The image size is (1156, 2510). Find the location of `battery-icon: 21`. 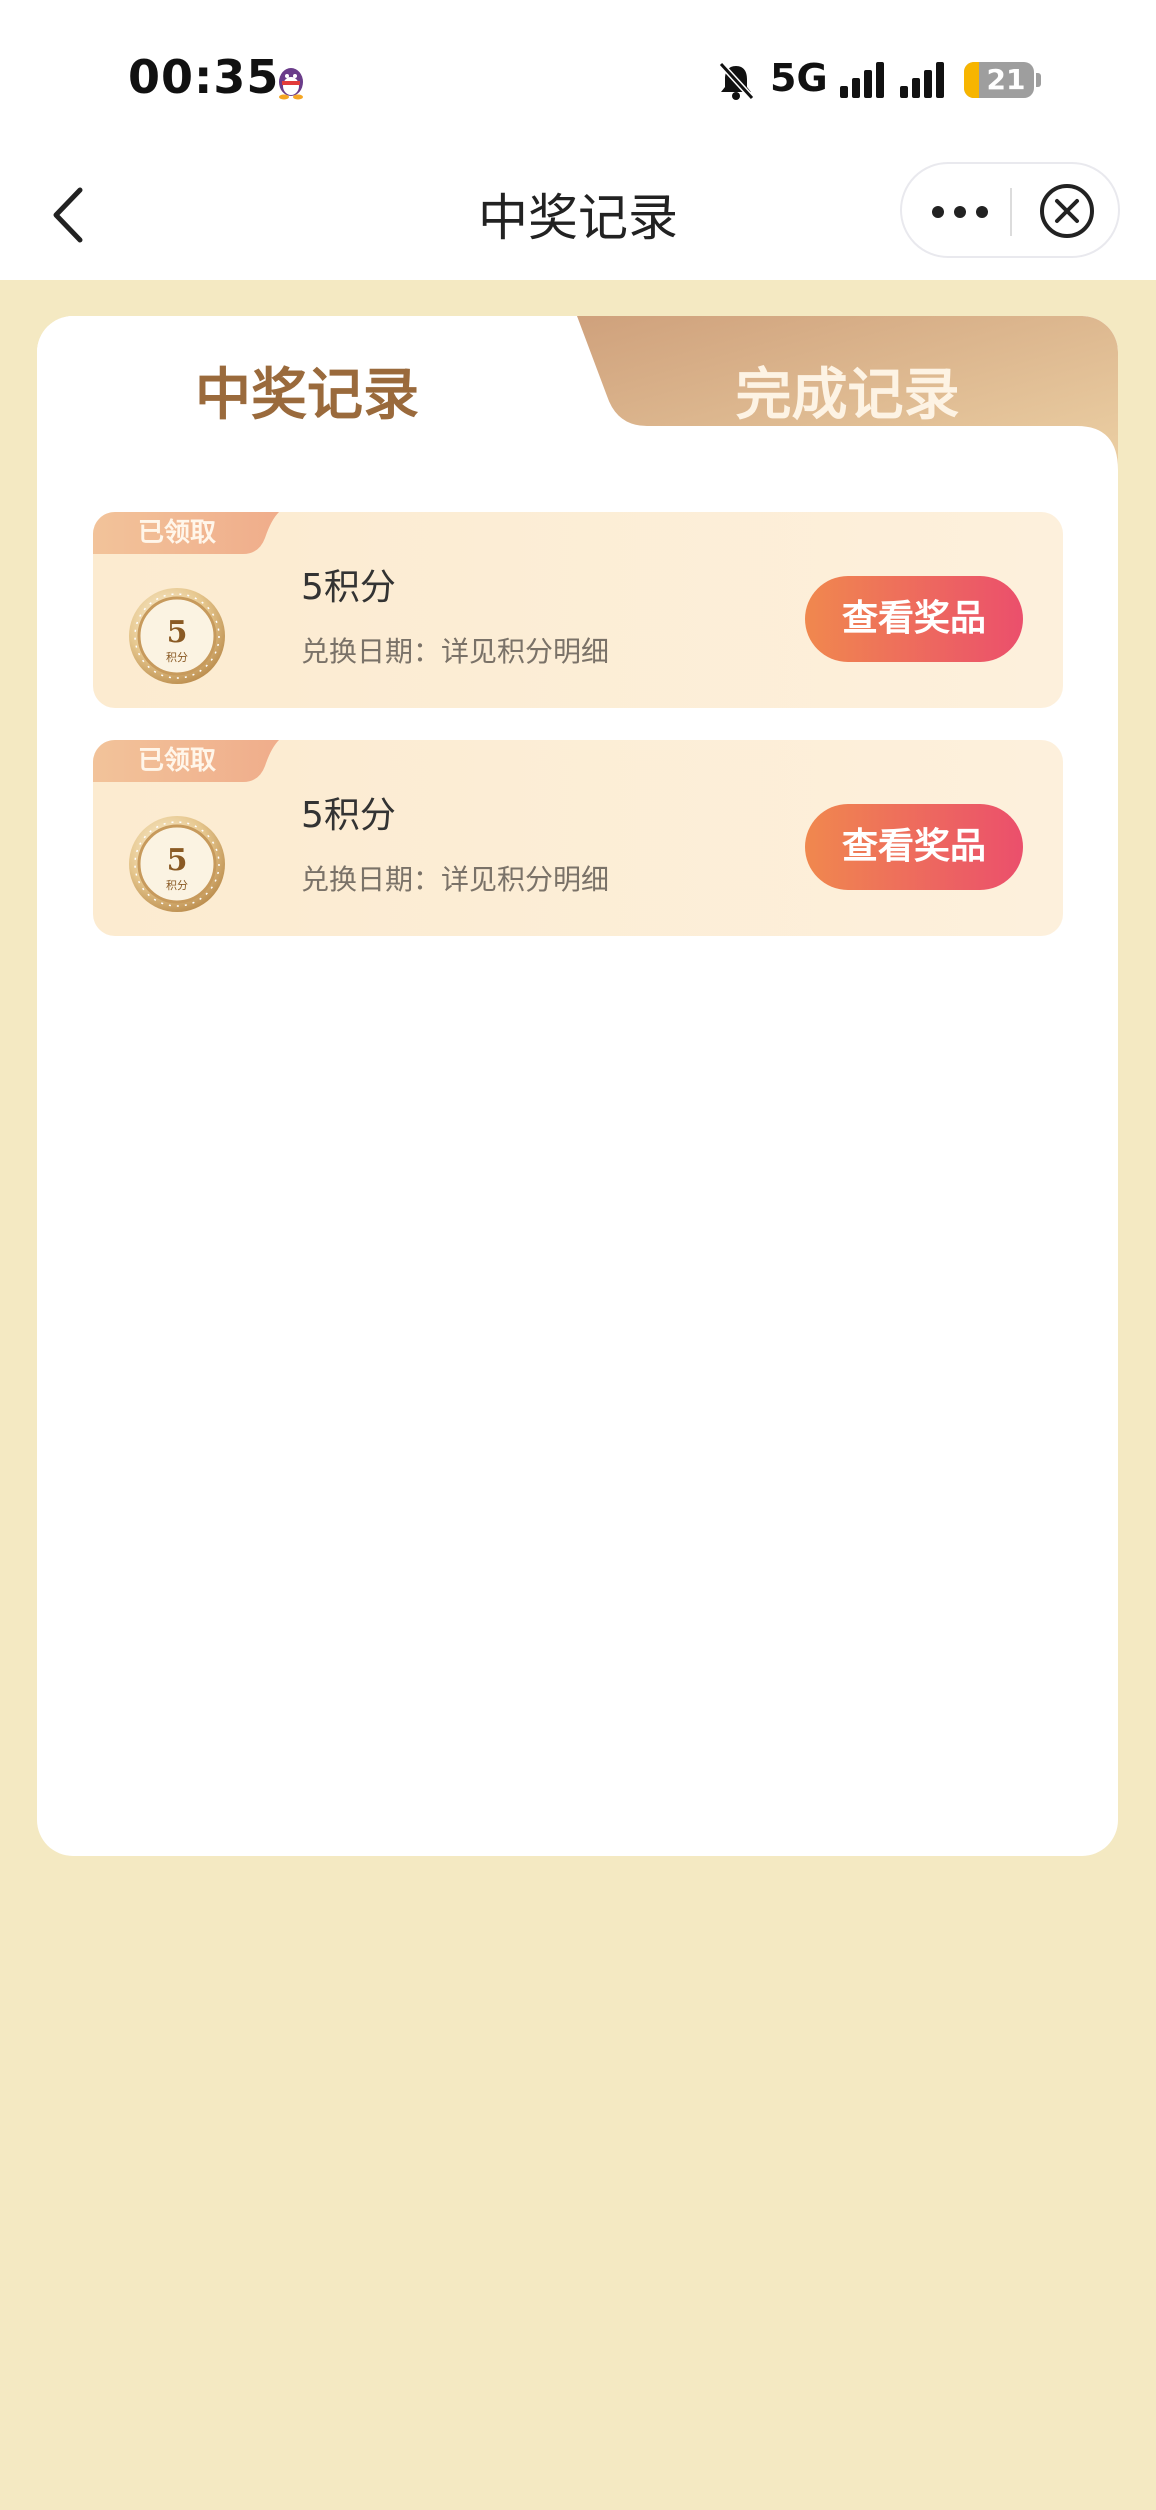

battery-icon: 21 is located at coordinates (999, 80).